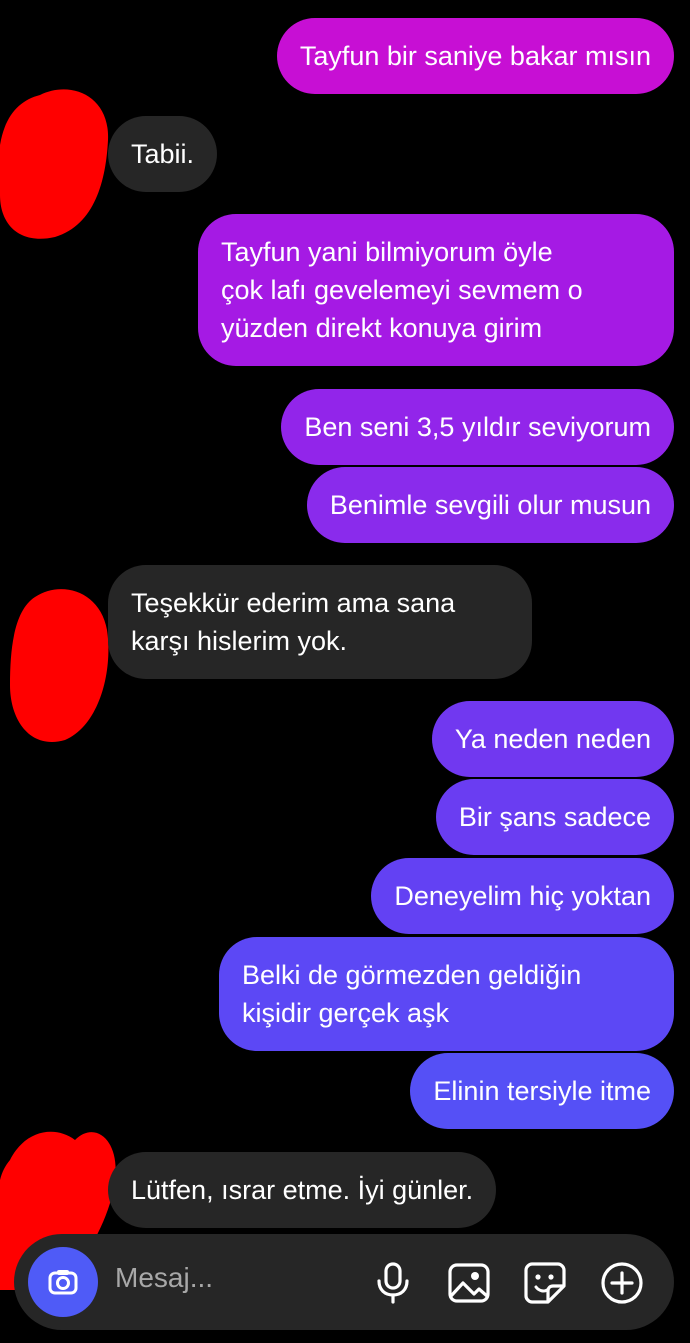  I want to click on message-bubble-sent: Benimle sevgili olur musun, so click(490, 505).